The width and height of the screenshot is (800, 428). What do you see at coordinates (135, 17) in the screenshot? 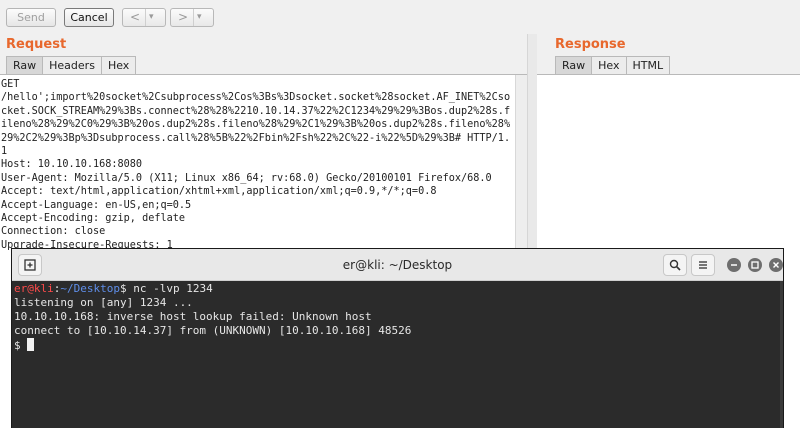
I see `back-arrow-icon: <` at bounding box center [135, 17].